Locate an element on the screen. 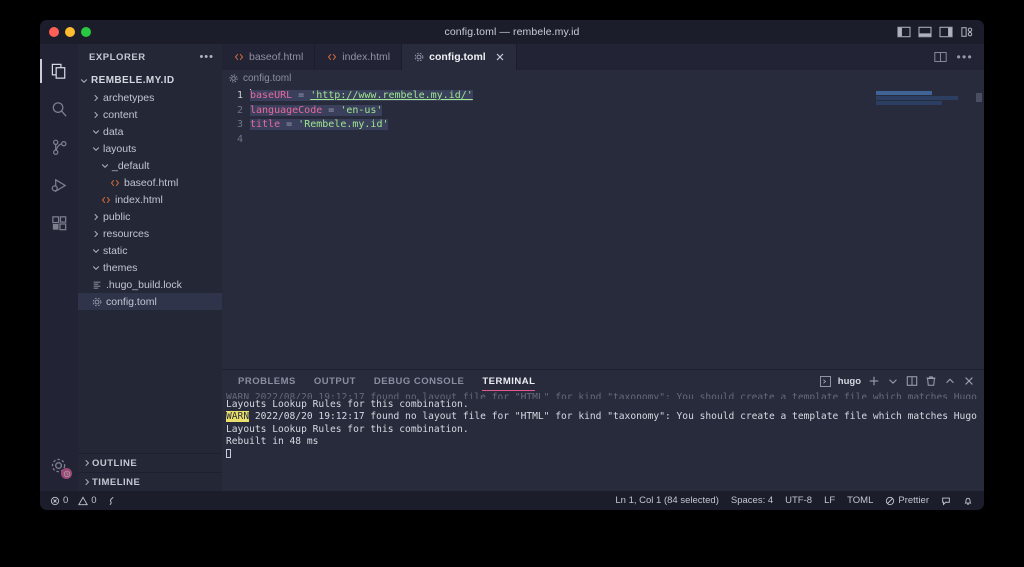  status-left: 0 0 is located at coordinates (78, 500).